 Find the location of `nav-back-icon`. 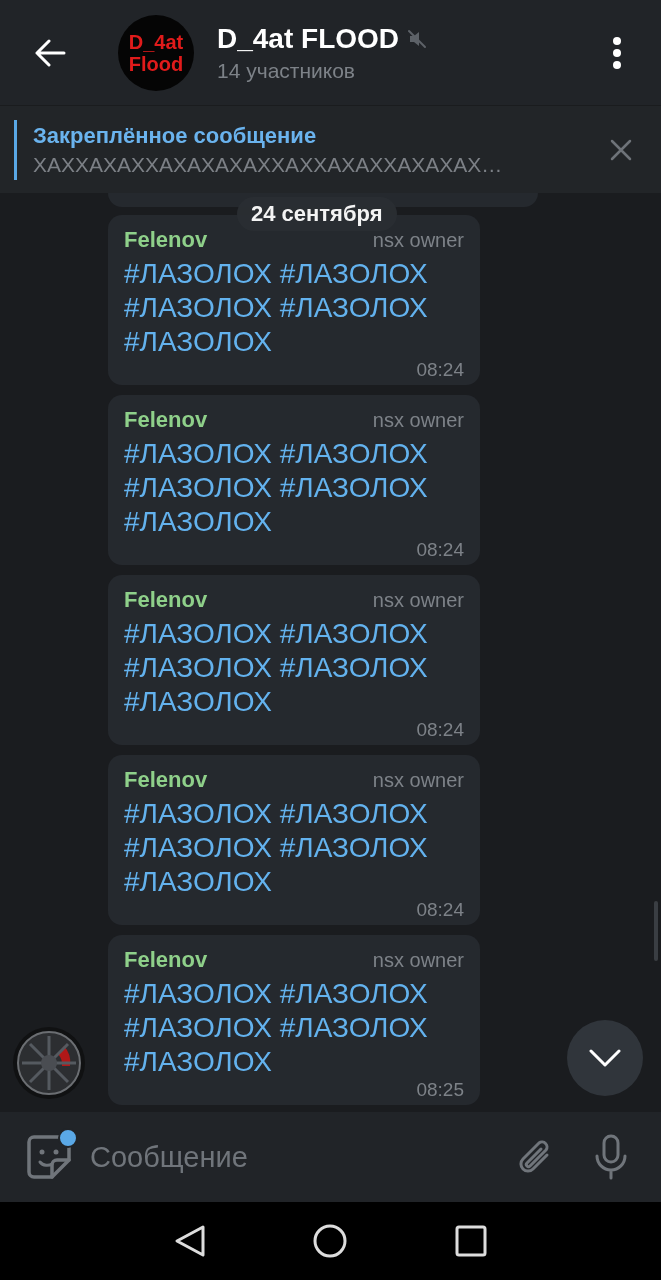

nav-back-icon is located at coordinates (189, 1241).